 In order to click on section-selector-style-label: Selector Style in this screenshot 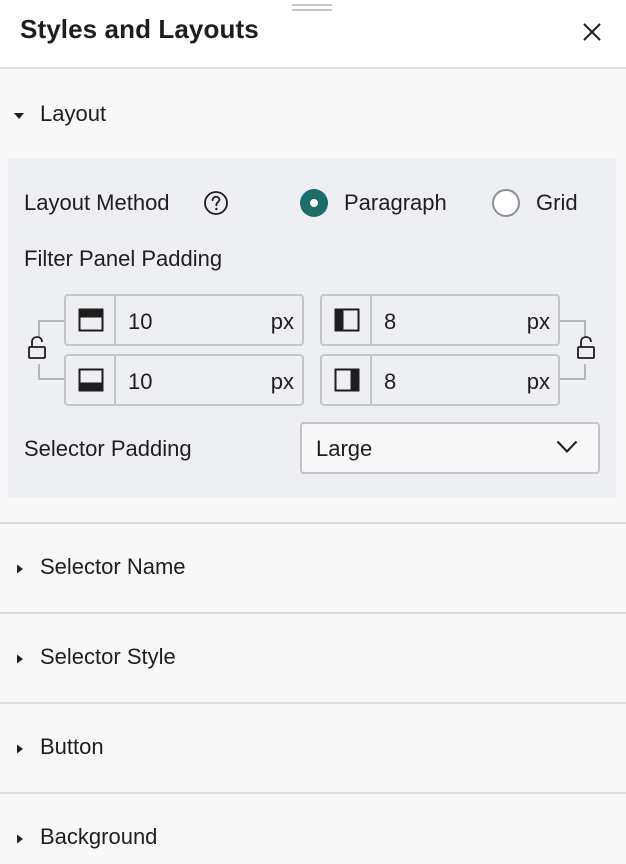, I will do `click(108, 656)`.